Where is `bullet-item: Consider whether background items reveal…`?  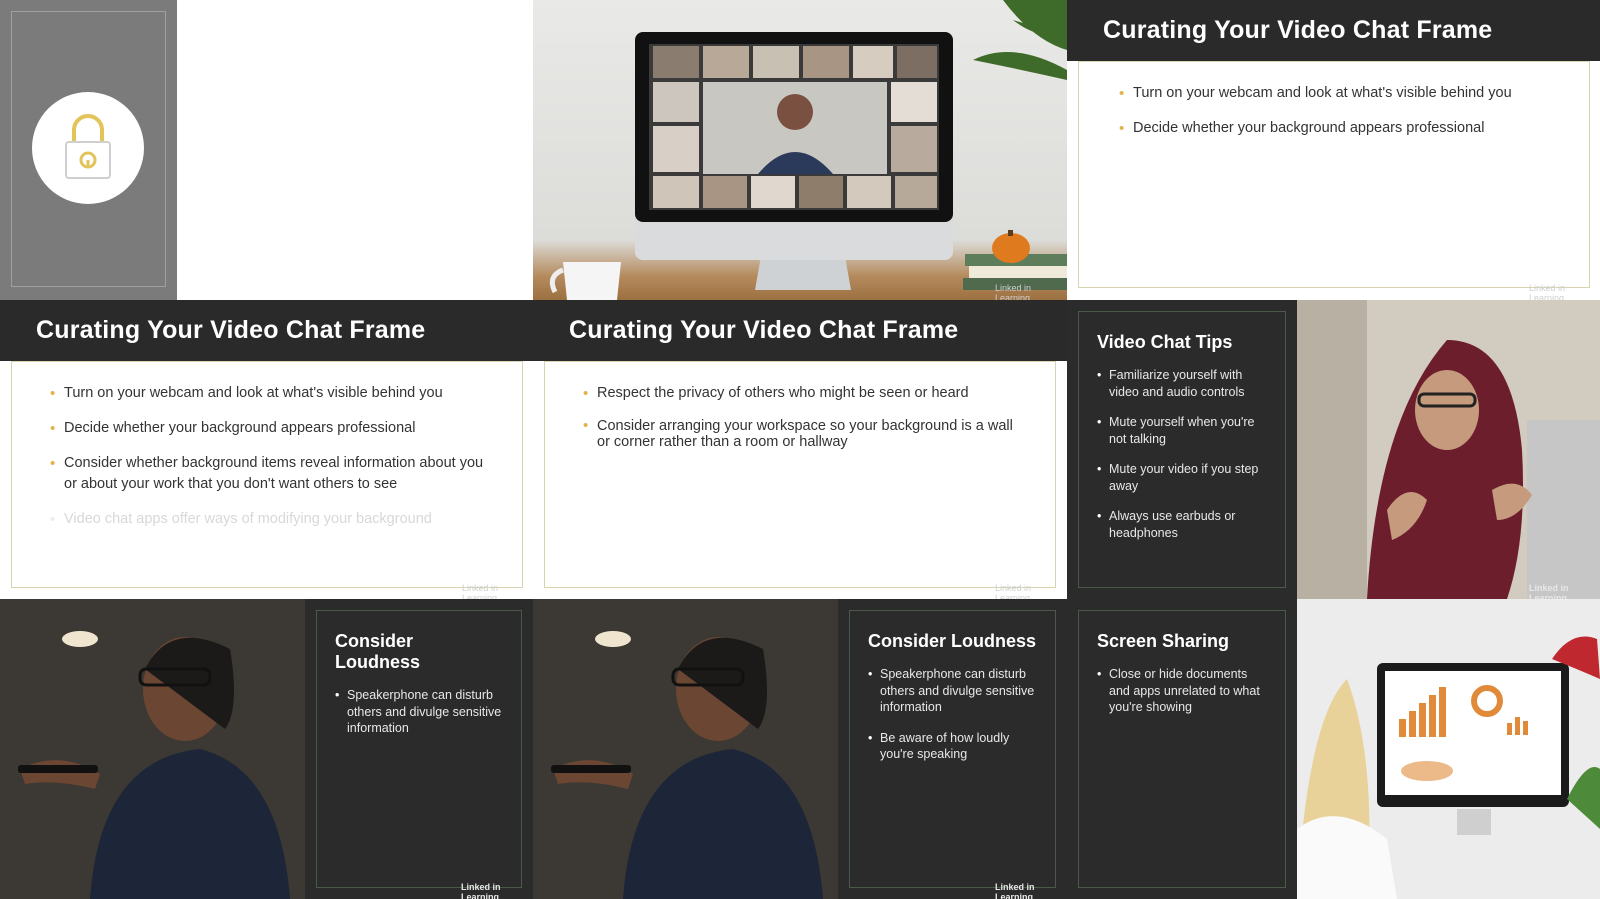
bullet-item: Consider whether background items reveal… is located at coordinates (270, 474).